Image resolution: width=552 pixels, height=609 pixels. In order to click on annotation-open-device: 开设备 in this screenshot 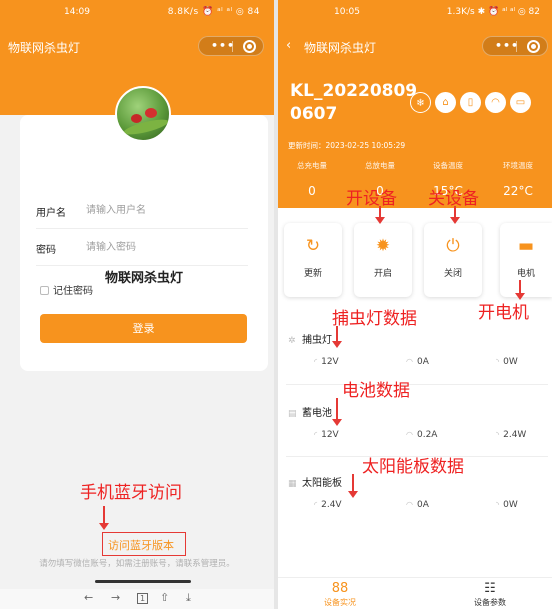, I will do `click(371, 199)`.